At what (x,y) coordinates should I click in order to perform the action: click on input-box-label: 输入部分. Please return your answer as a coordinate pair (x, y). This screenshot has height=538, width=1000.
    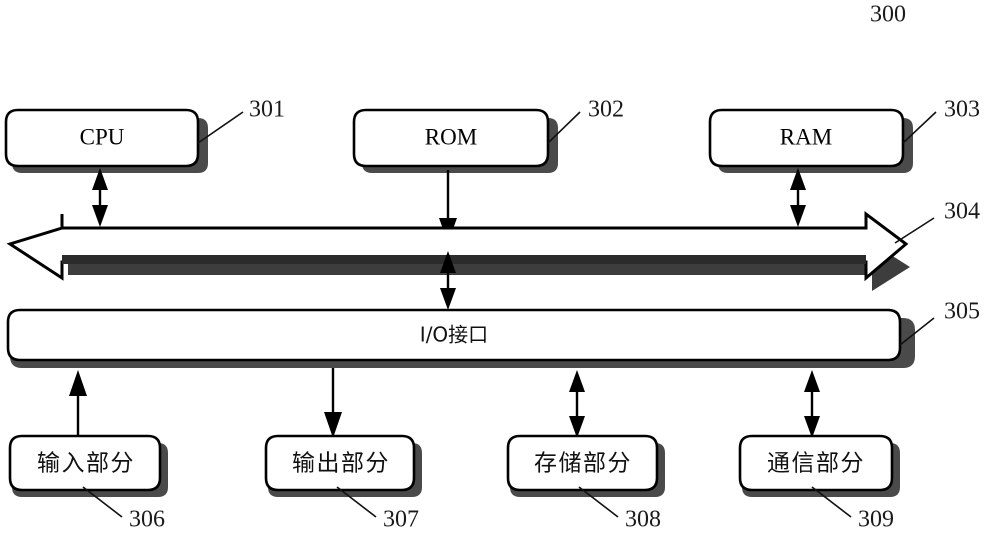
    Looking at the image, I should click on (86, 464).